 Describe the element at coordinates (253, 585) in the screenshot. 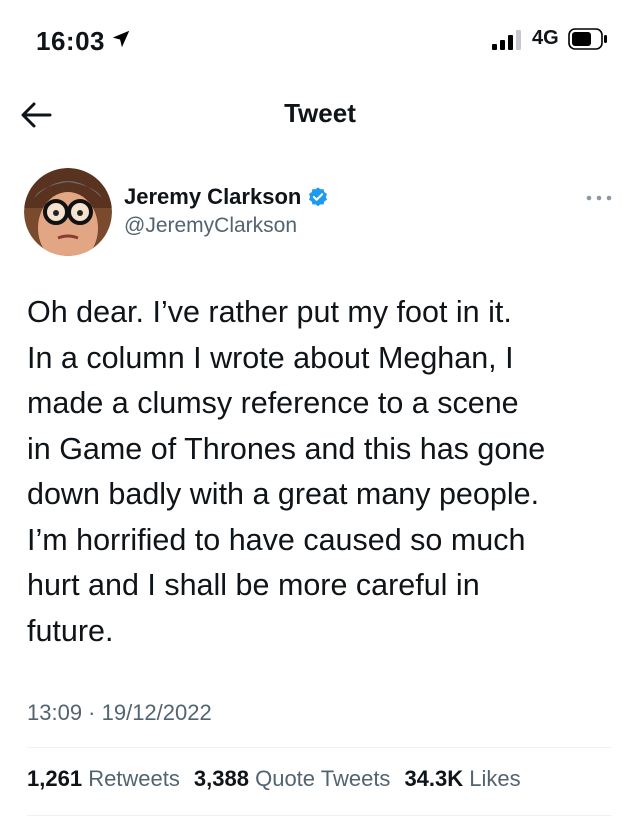

I see `tweet-text-line: hurt and I shall be more careful in` at that location.